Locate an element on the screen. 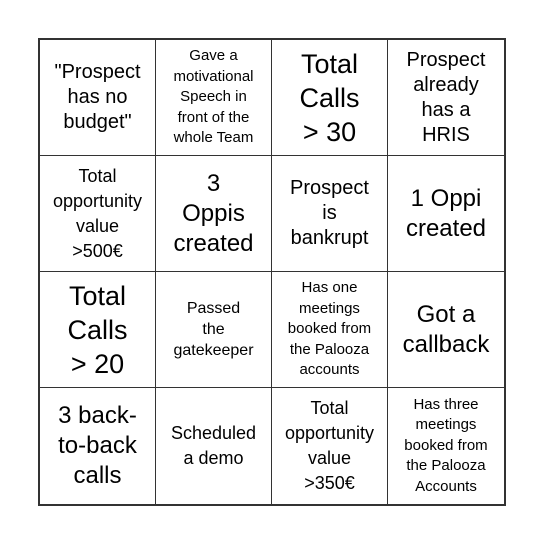 This screenshot has height=544, width=544. cell-text: Total opportunity value >350€ is located at coordinates (329, 445).